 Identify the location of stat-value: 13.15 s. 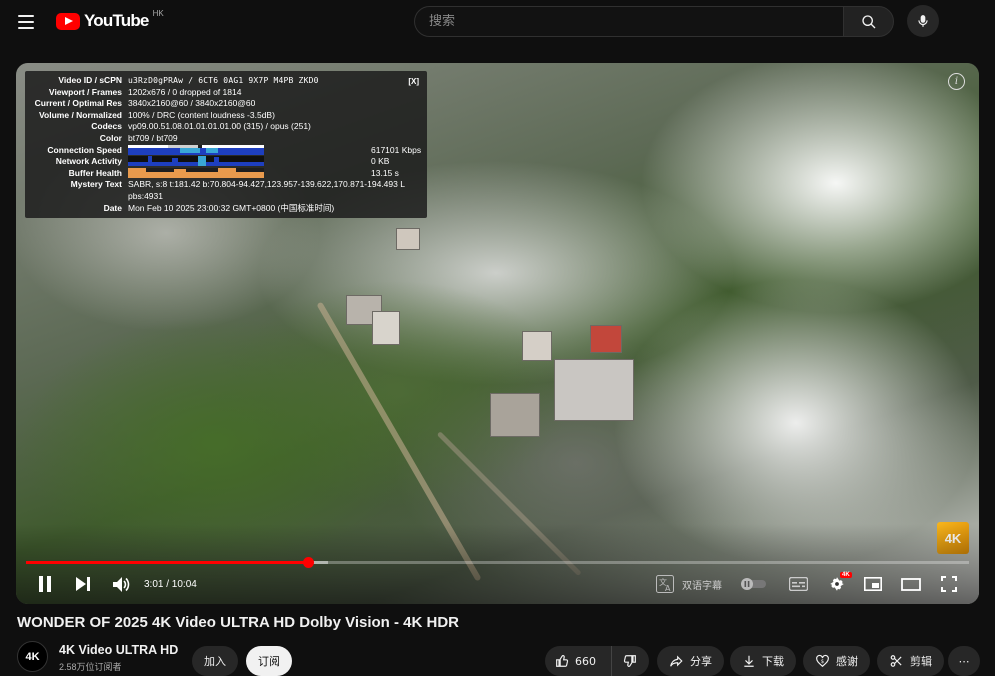
(385, 172).